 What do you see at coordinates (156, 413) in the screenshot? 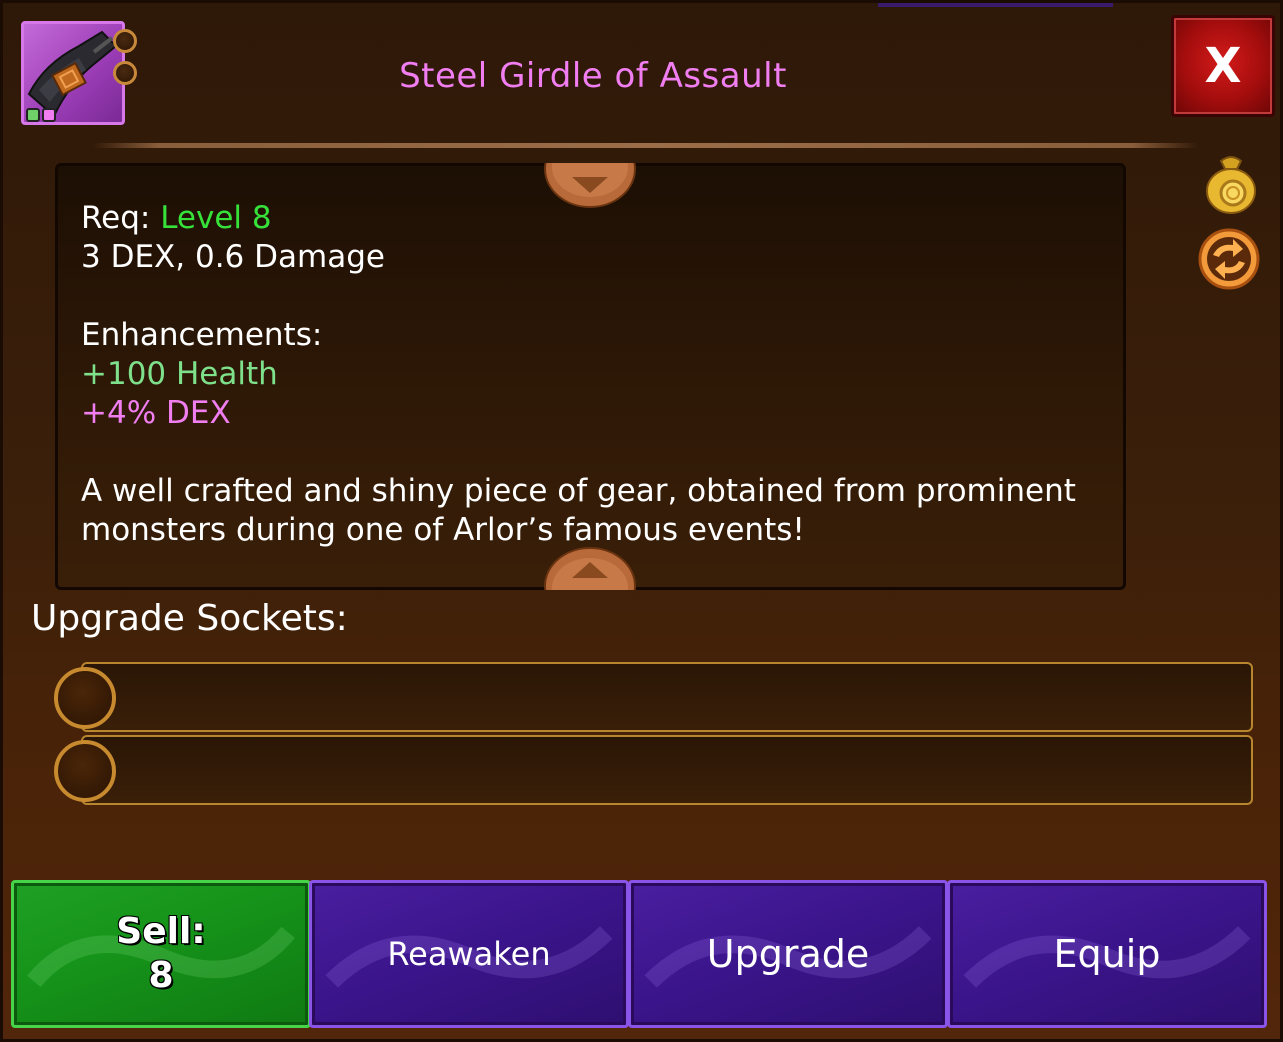
I see `enhancement-dex: +4% DEX` at bounding box center [156, 413].